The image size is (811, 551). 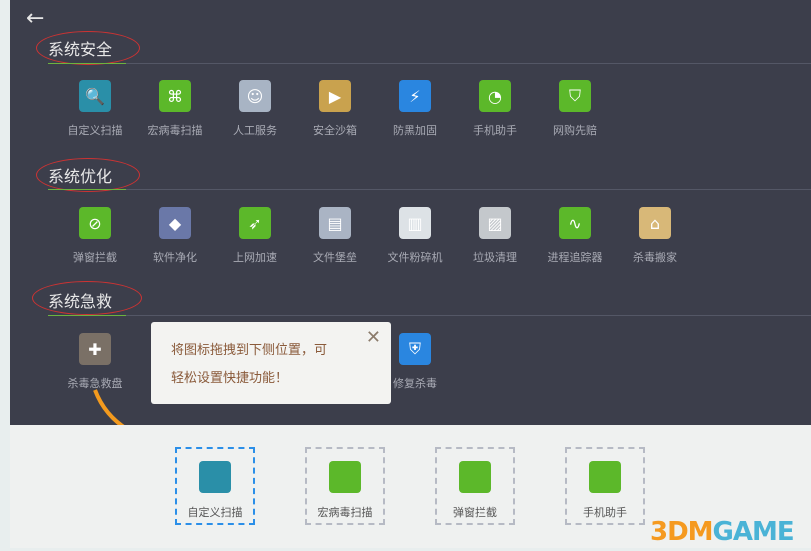 What do you see at coordinates (80, 301) in the screenshot?
I see `section-title: 系统急救` at bounding box center [80, 301].